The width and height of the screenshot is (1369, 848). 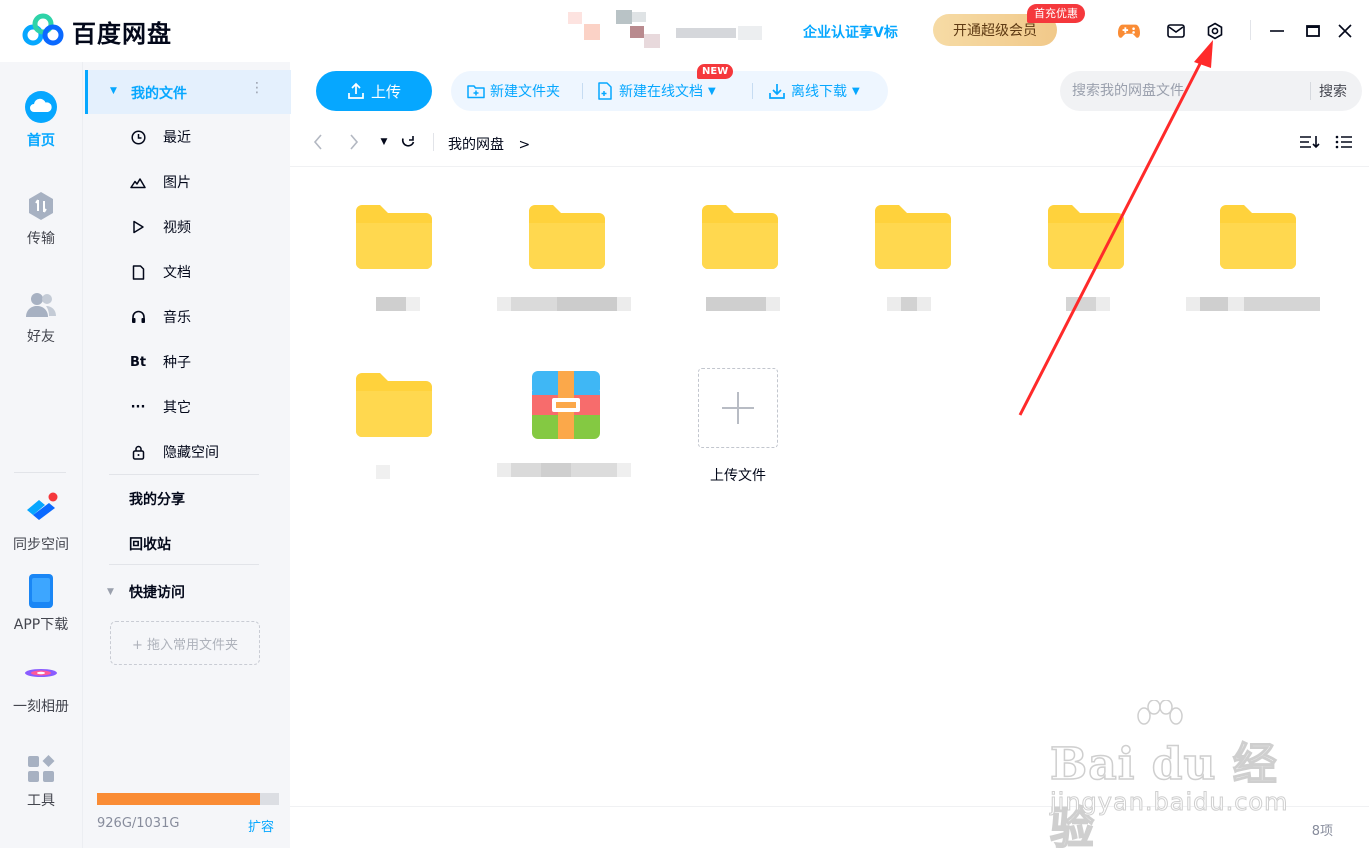 What do you see at coordinates (41, 239) in the screenshot?
I see `nav-label: 传输` at bounding box center [41, 239].